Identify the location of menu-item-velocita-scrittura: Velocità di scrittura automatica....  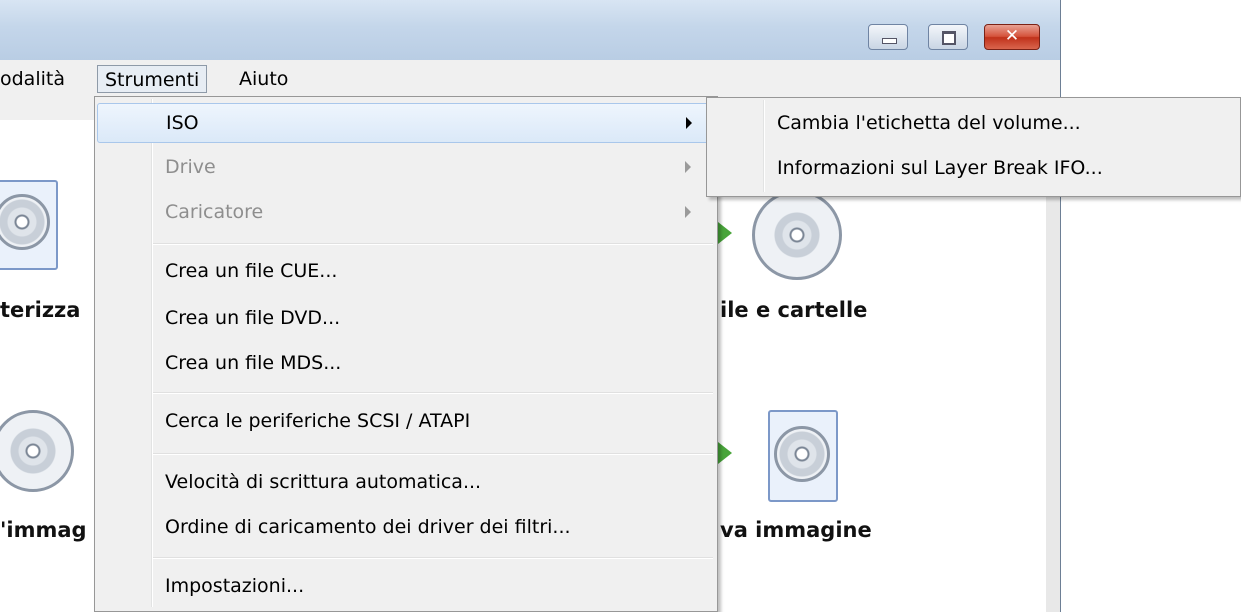
(406, 483).